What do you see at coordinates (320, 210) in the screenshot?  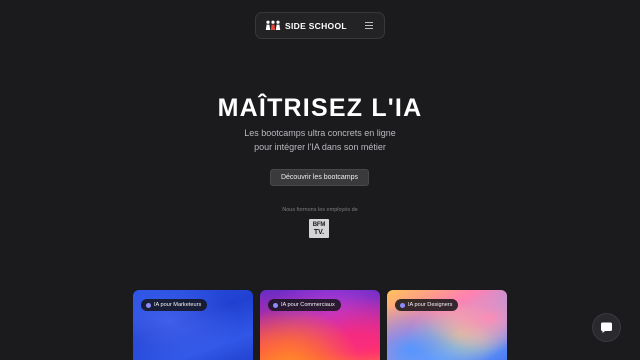 I see `trust-text: Nous formons les employés de` at bounding box center [320, 210].